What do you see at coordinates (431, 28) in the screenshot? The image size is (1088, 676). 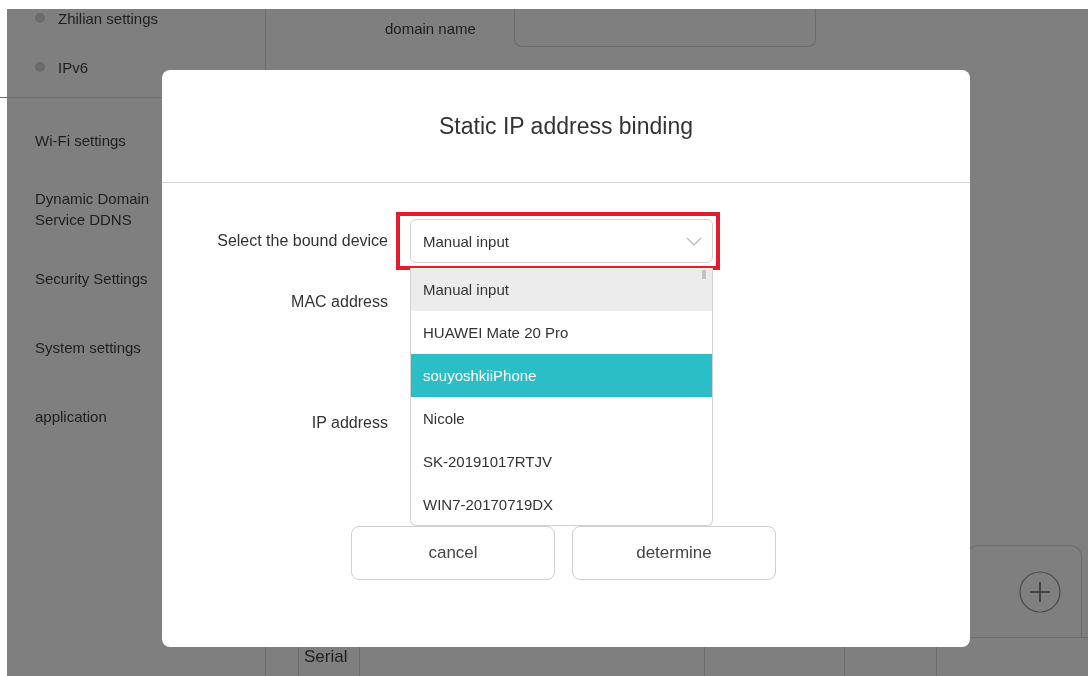 I see `field-label: domain name` at bounding box center [431, 28].